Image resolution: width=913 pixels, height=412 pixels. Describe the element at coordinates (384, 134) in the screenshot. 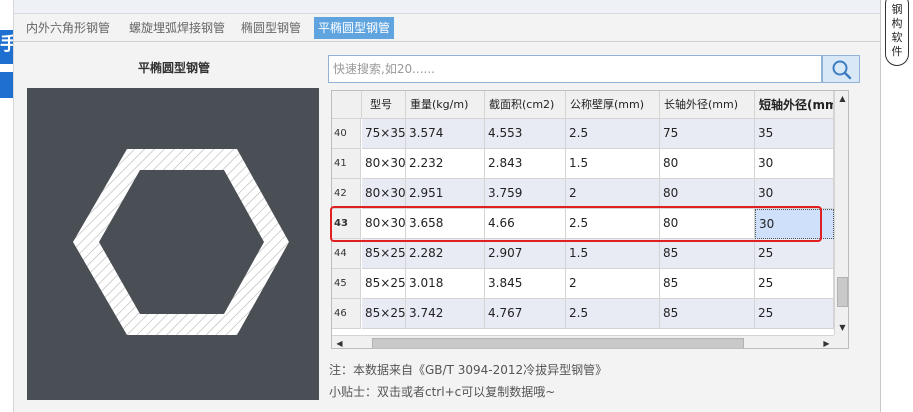

I see `cell-model: 75×35` at that location.